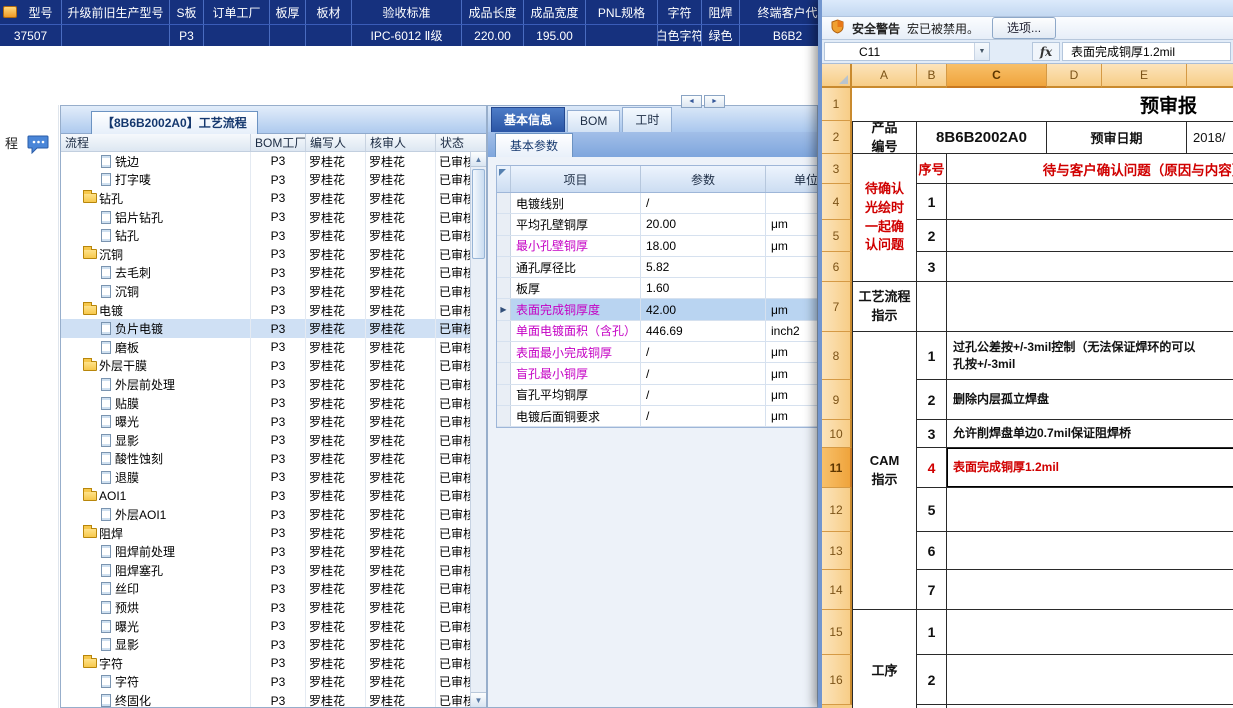 This screenshot has width=1233, height=708. I want to click on tree-row: 曝光 P3 罗桂花 罗桂花 已审核, so click(265, 626).